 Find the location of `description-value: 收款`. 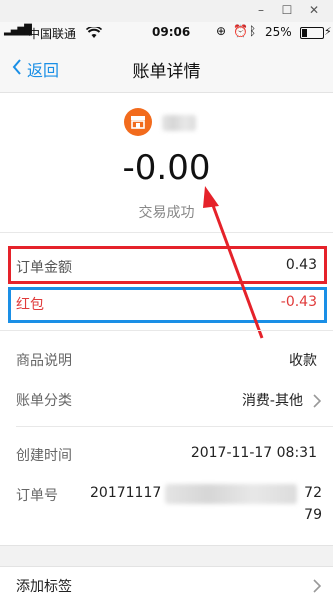

description-value: 收款 is located at coordinates (303, 361).